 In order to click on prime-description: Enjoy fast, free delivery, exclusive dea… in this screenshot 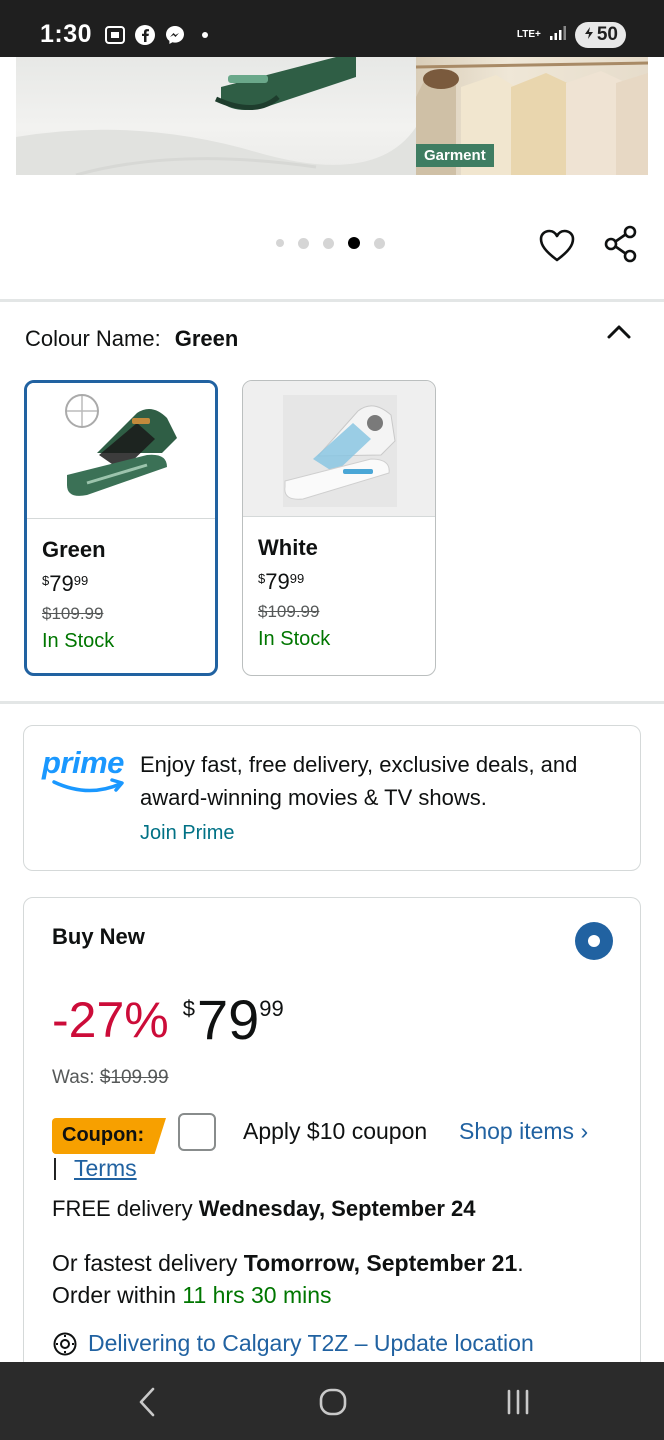, I will do `click(359, 781)`.